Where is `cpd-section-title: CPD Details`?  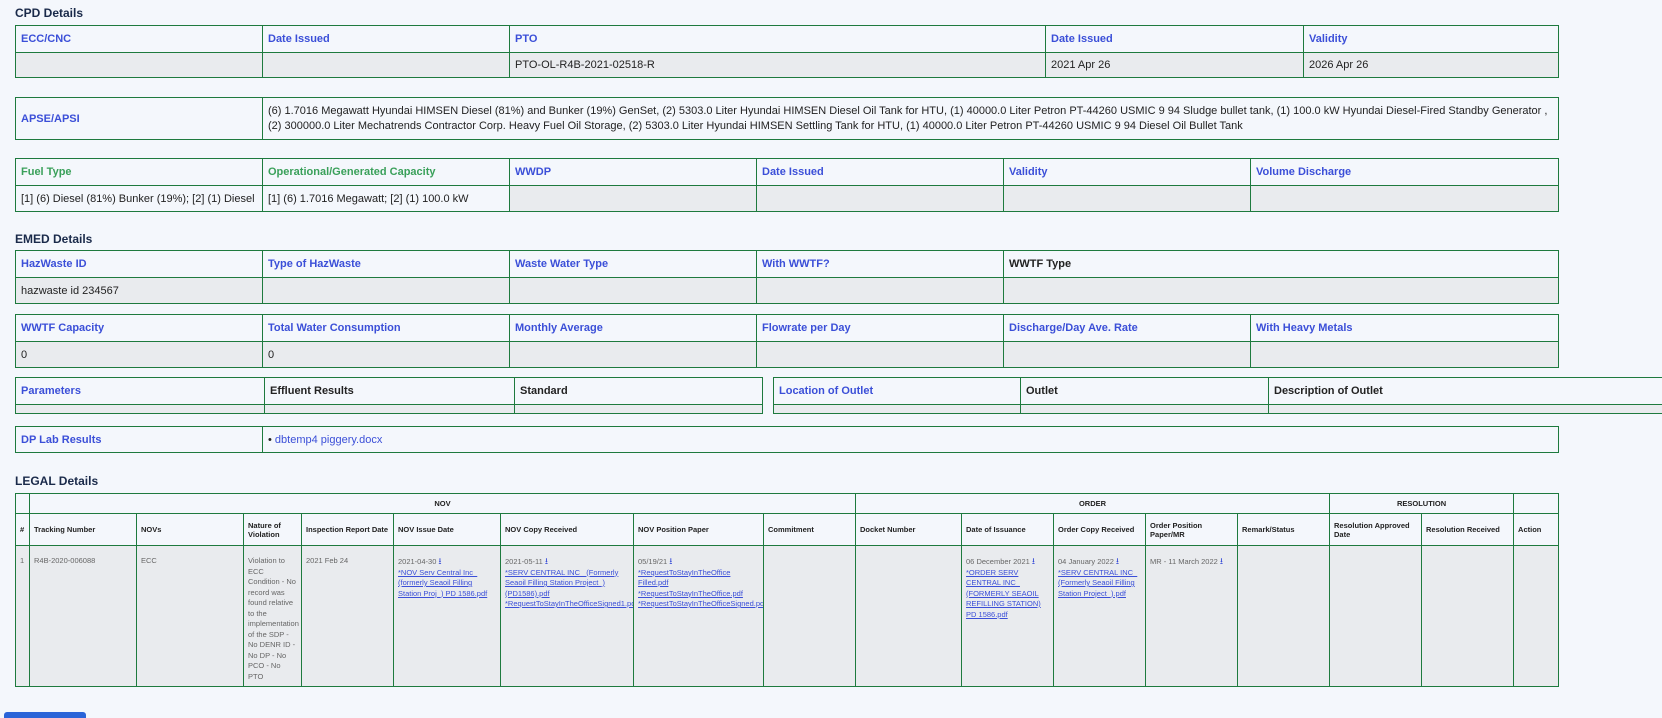 cpd-section-title: CPD Details is located at coordinates (49, 13).